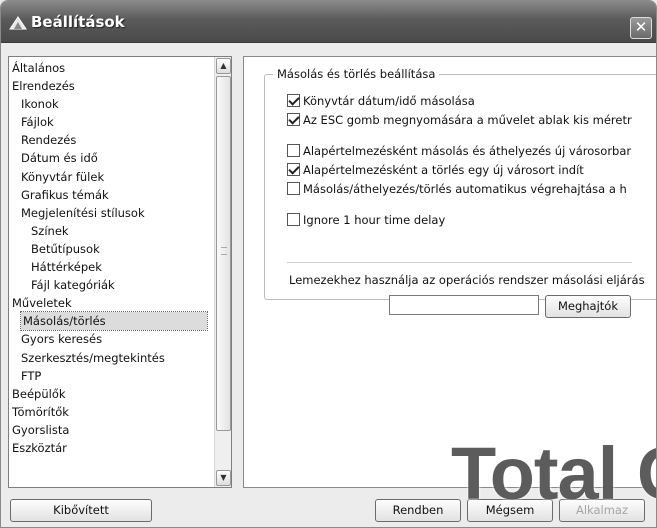 The height and width of the screenshot is (528, 657). Describe the element at coordinates (223, 66) in the screenshot. I see `scroll-up-icon: ▲` at that location.